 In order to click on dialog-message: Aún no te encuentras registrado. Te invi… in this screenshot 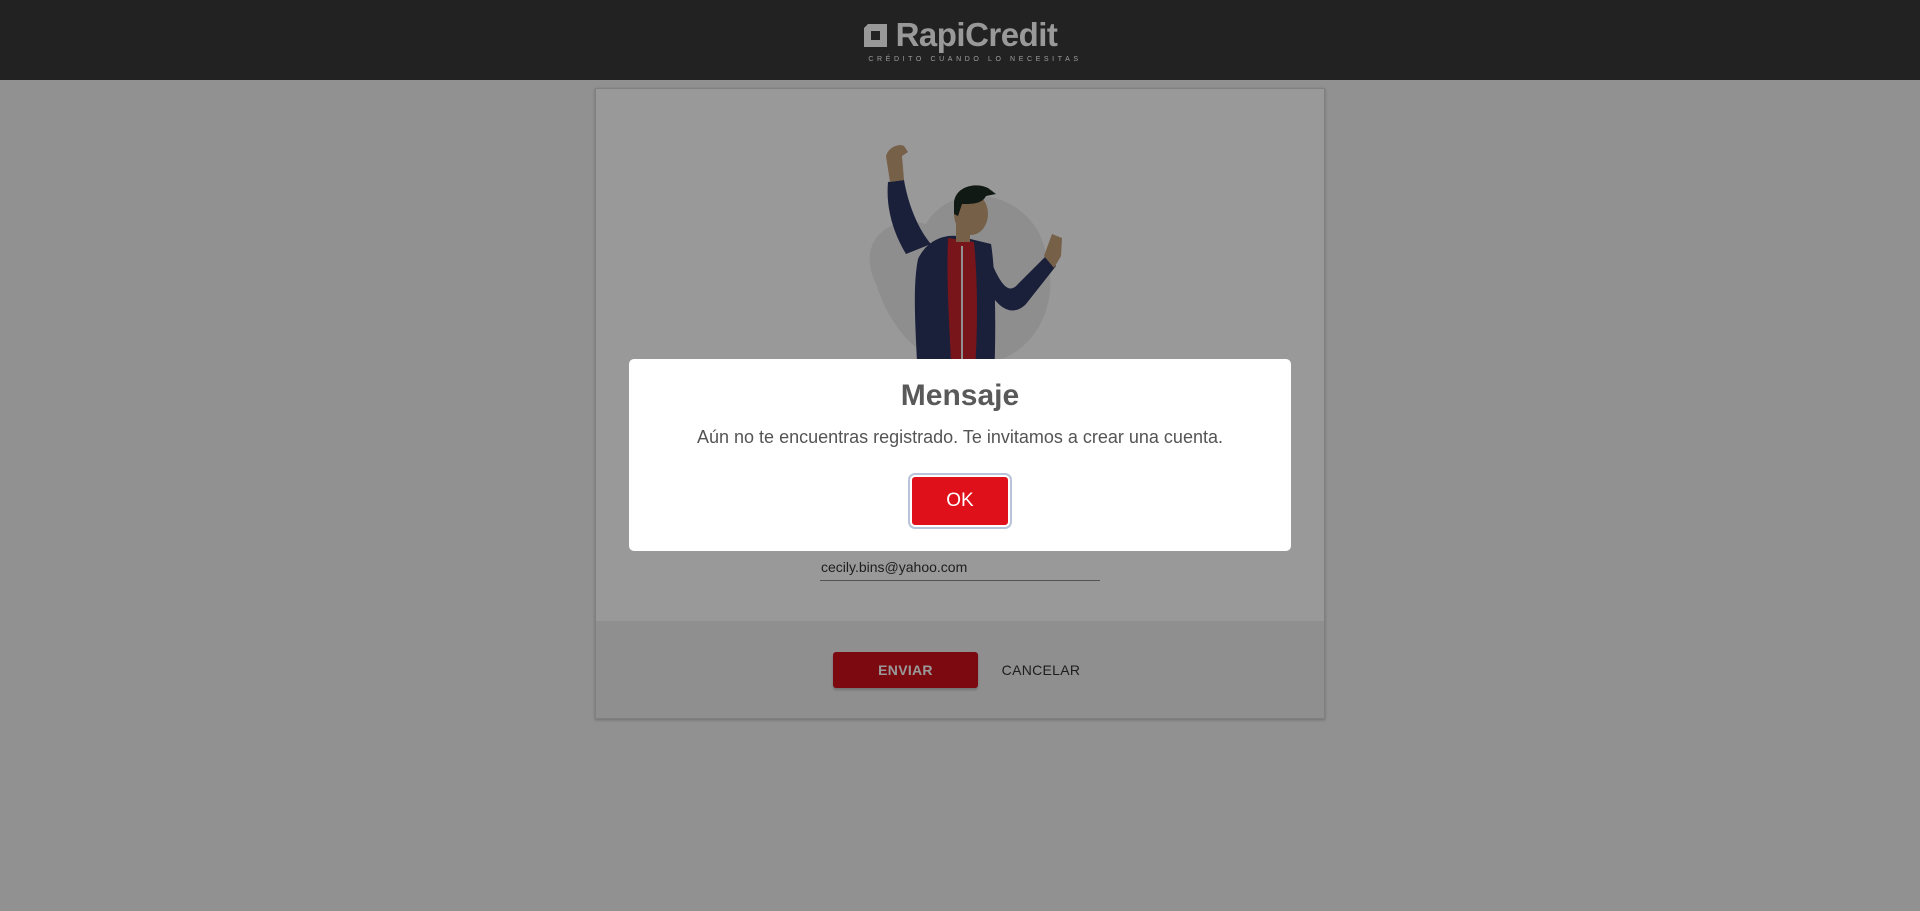, I will do `click(960, 437)`.